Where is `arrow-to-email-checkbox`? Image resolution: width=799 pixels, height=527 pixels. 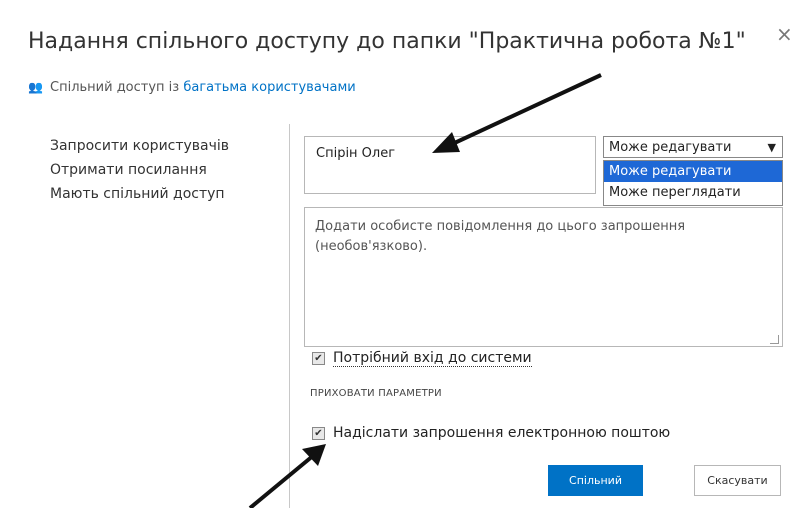 arrow-to-email-checkbox is located at coordinates (287, 476).